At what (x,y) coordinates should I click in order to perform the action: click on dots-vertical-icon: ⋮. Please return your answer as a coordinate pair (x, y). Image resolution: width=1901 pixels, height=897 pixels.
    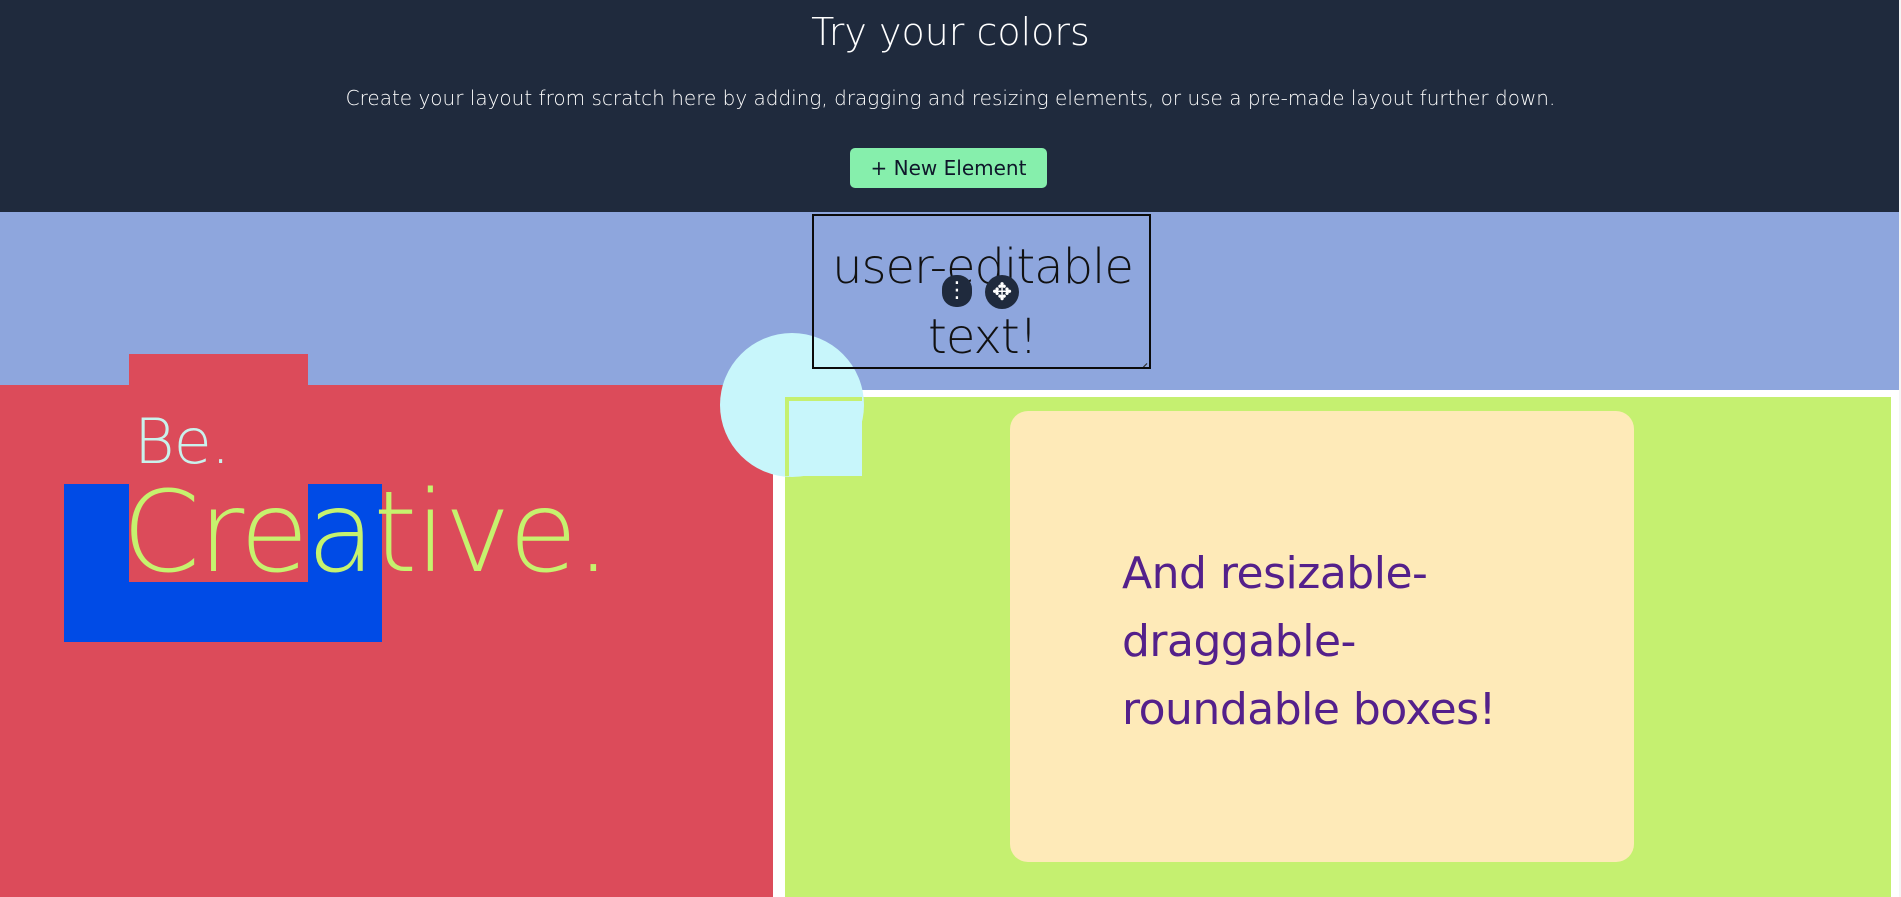
    Looking at the image, I should click on (957, 291).